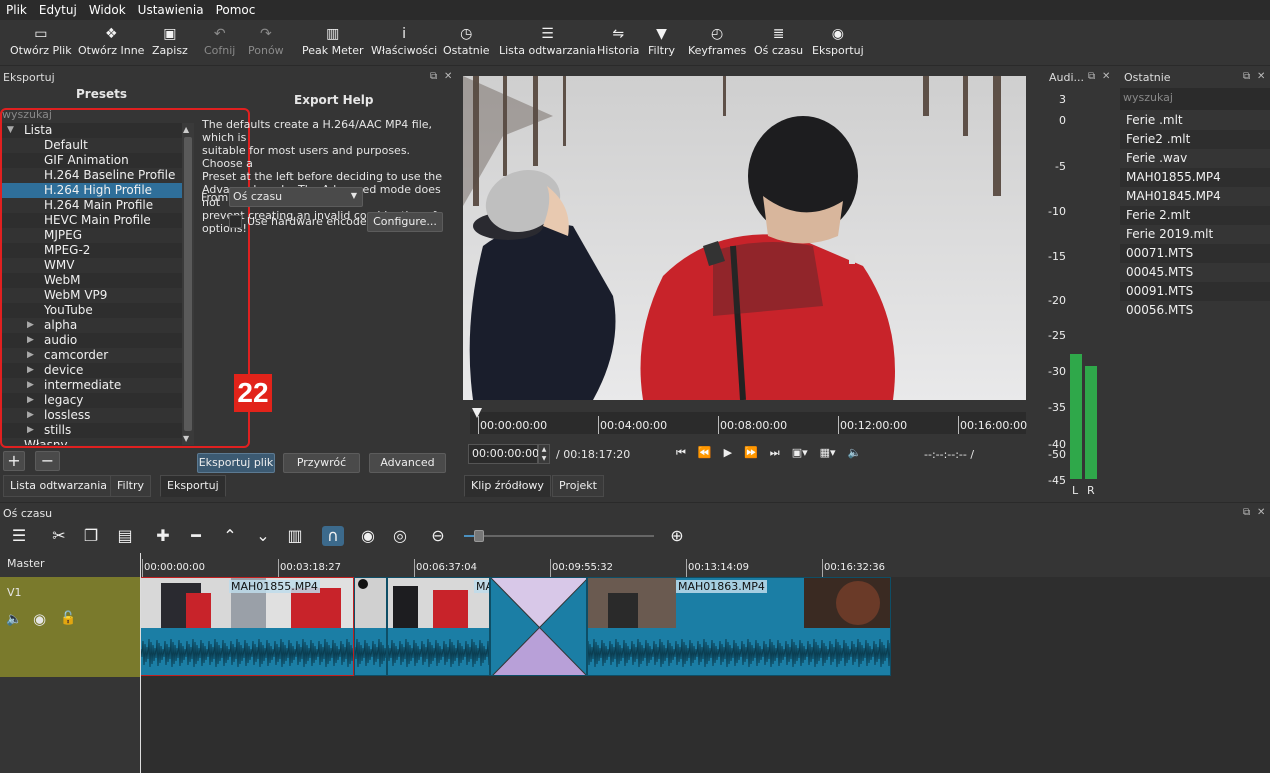 The width and height of the screenshot is (1270, 773). Describe the element at coordinates (236, 10) in the screenshot. I see `menu-help: Pomoc` at that location.